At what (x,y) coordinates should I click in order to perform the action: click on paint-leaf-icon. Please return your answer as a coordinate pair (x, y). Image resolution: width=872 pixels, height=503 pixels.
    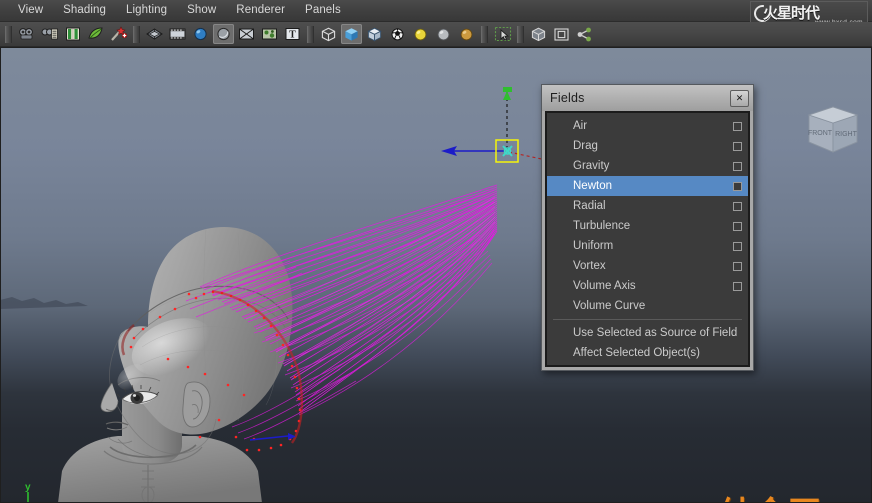
    Looking at the image, I should click on (95, 33).